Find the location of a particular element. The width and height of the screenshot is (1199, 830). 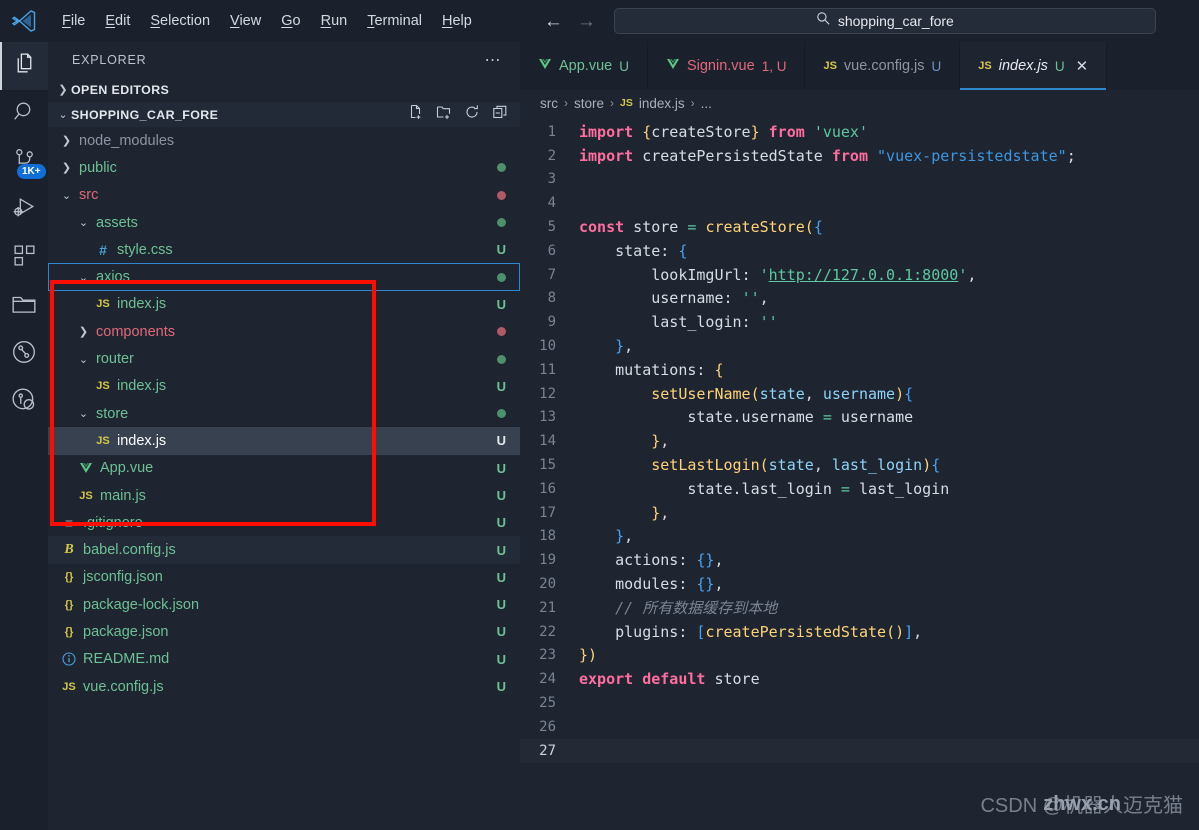

code-token: createStore is located at coordinates (755, 227).